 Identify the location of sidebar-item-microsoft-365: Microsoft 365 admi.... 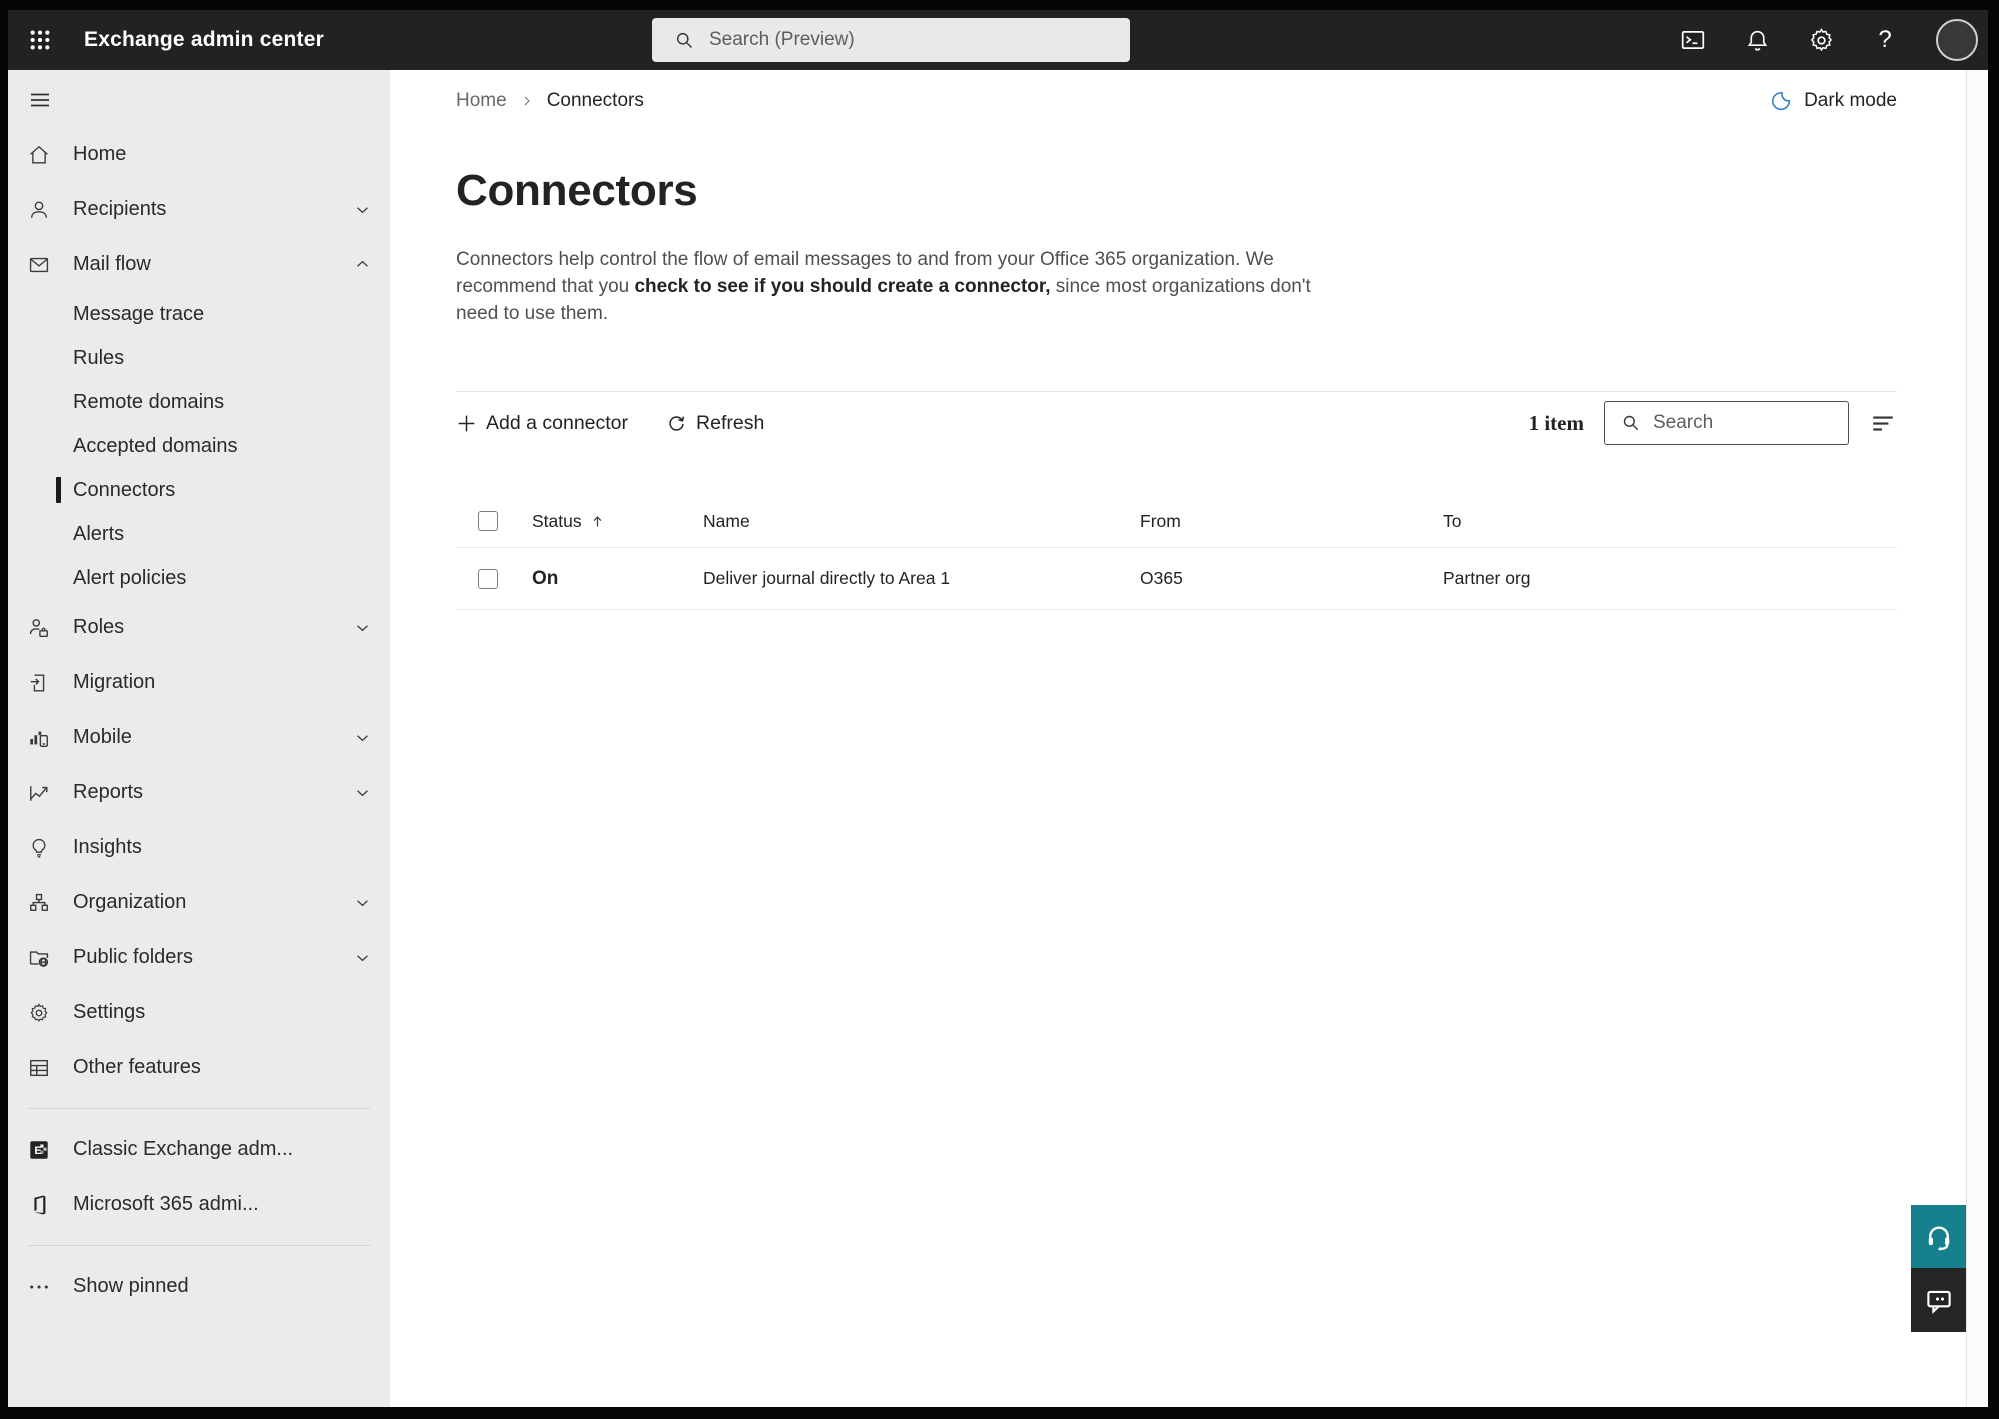
(199, 1204).